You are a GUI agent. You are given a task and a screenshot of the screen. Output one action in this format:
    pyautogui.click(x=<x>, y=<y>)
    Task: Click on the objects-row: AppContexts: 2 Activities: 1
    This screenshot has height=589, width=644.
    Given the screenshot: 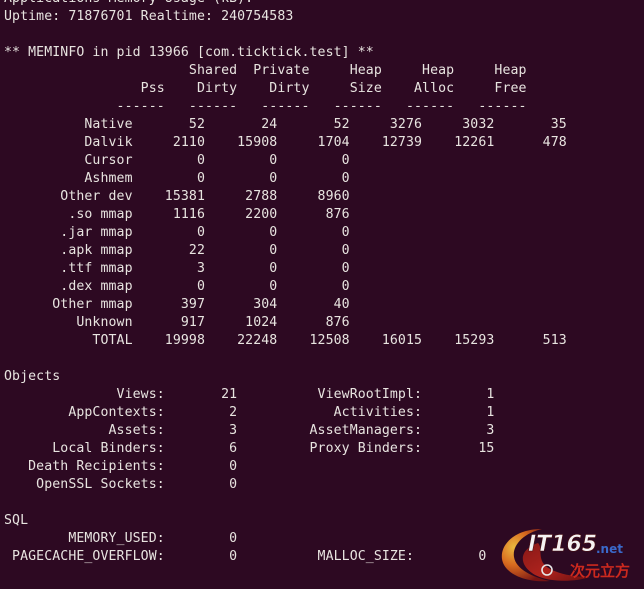 What is the action you would take?
    pyautogui.click(x=249, y=412)
    